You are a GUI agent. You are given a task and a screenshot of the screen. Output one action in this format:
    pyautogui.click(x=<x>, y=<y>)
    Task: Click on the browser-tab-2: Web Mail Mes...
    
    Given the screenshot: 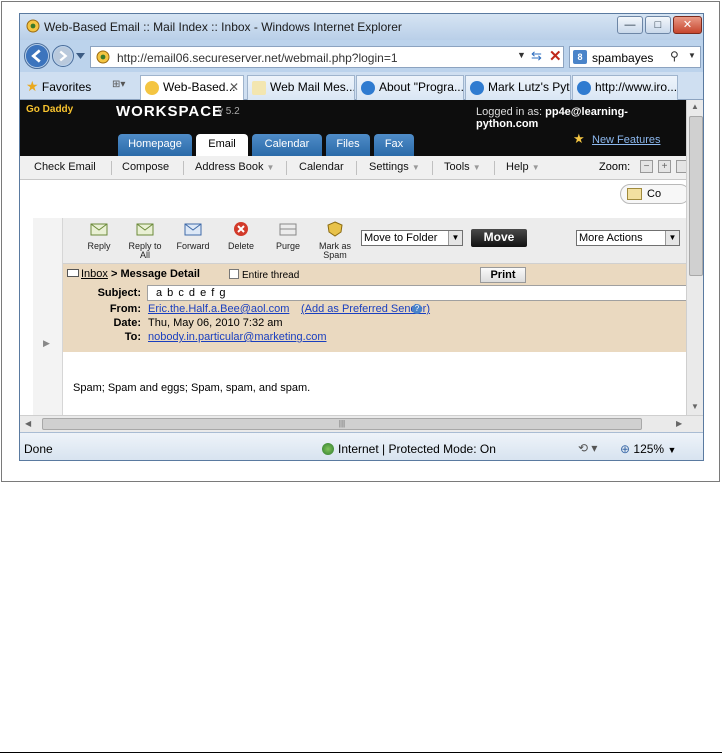 What is the action you would take?
    pyautogui.click(x=301, y=87)
    